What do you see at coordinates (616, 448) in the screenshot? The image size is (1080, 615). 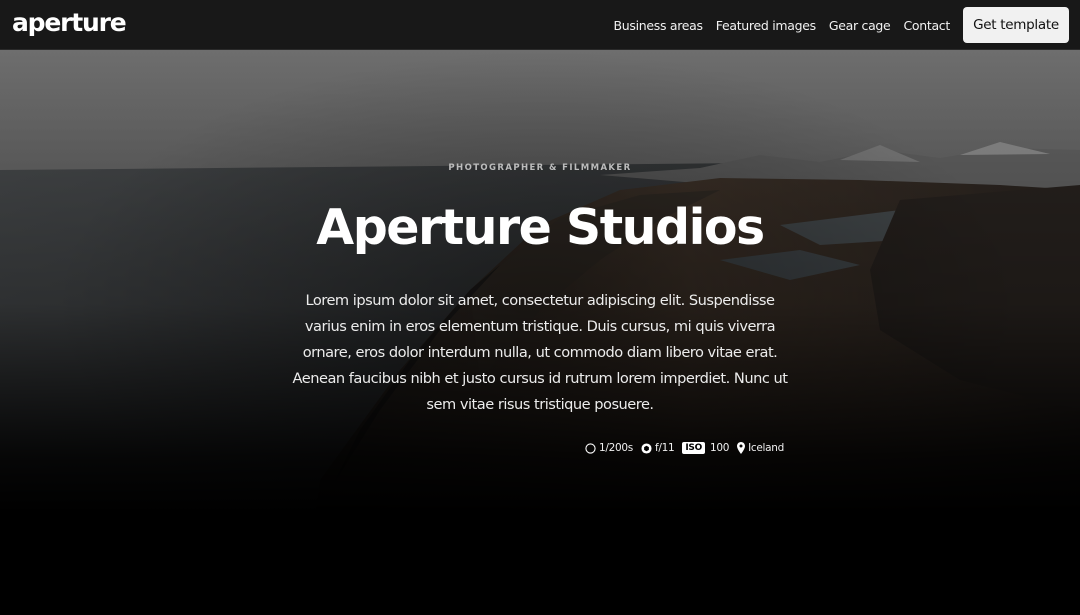 I see `exif-shutter-value: 1/200s` at bounding box center [616, 448].